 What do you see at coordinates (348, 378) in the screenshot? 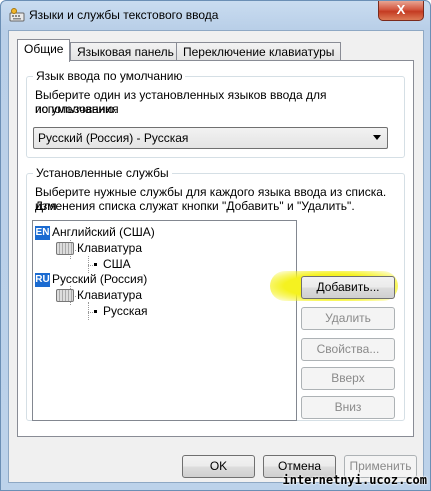
I see `move-up-button: Вверх` at bounding box center [348, 378].